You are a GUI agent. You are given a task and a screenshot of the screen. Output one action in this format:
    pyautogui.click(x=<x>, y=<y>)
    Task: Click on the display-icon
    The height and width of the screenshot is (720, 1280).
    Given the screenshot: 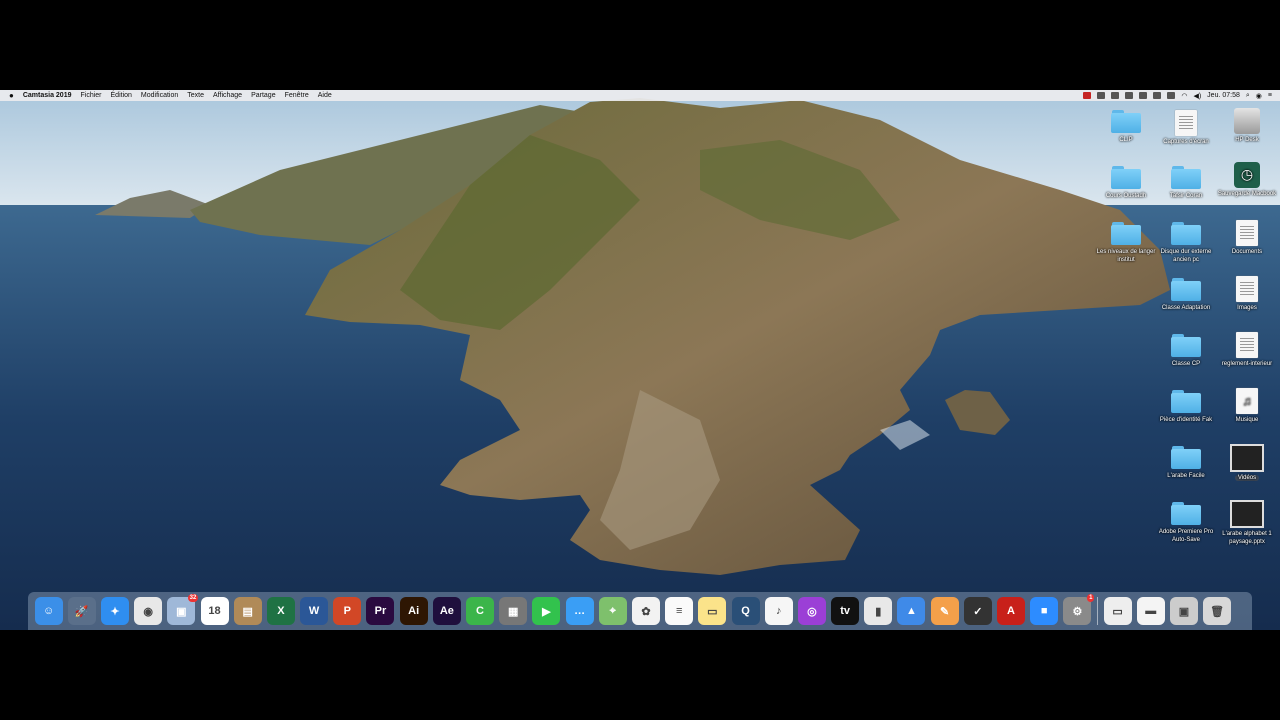 What is the action you would take?
    pyautogui.click(x=1143, y=95)
    